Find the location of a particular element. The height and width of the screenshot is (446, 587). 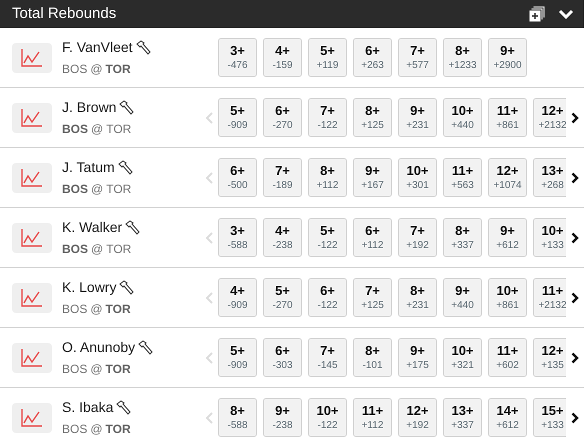

section-title: Total Rebounds is located at coordinates (64, 14).